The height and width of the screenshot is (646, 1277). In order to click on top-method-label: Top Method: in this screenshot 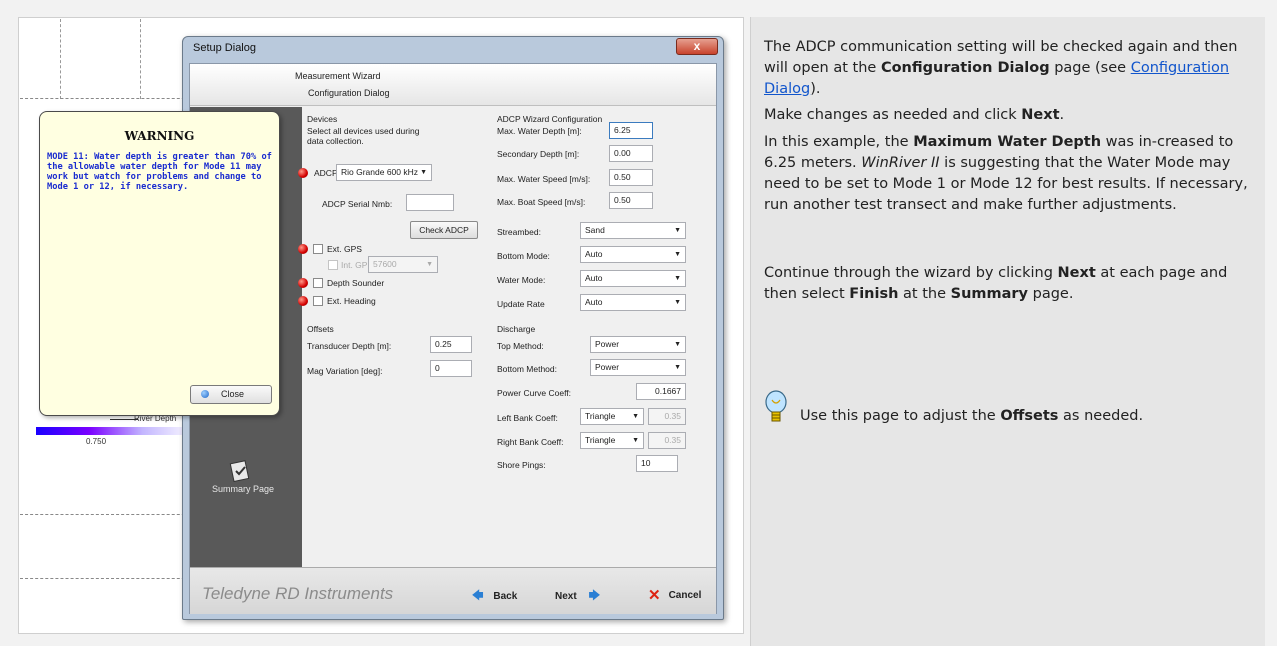, I will do `click(520, 346)`.